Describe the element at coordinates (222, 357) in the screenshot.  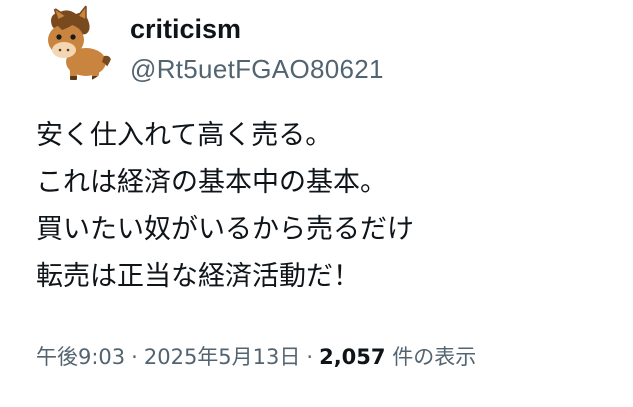
I see `tweet-date: 2025年5月13日` at that location.